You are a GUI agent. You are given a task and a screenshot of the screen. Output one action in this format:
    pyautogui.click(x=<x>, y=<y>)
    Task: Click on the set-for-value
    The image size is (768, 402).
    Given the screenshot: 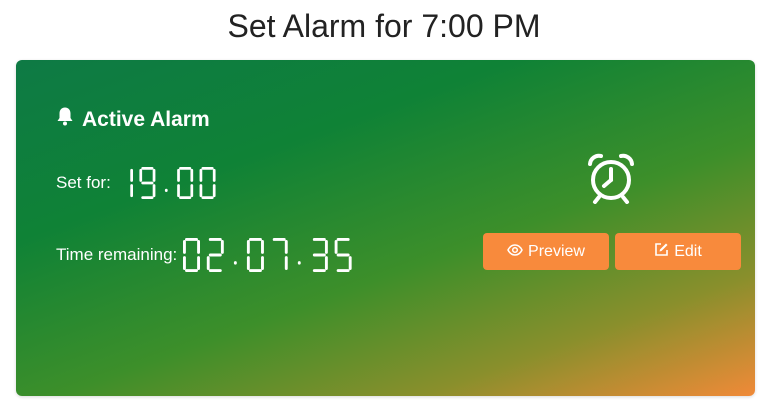 What is the action you would take?
    pyautogui.click(x=166, y=183)
    